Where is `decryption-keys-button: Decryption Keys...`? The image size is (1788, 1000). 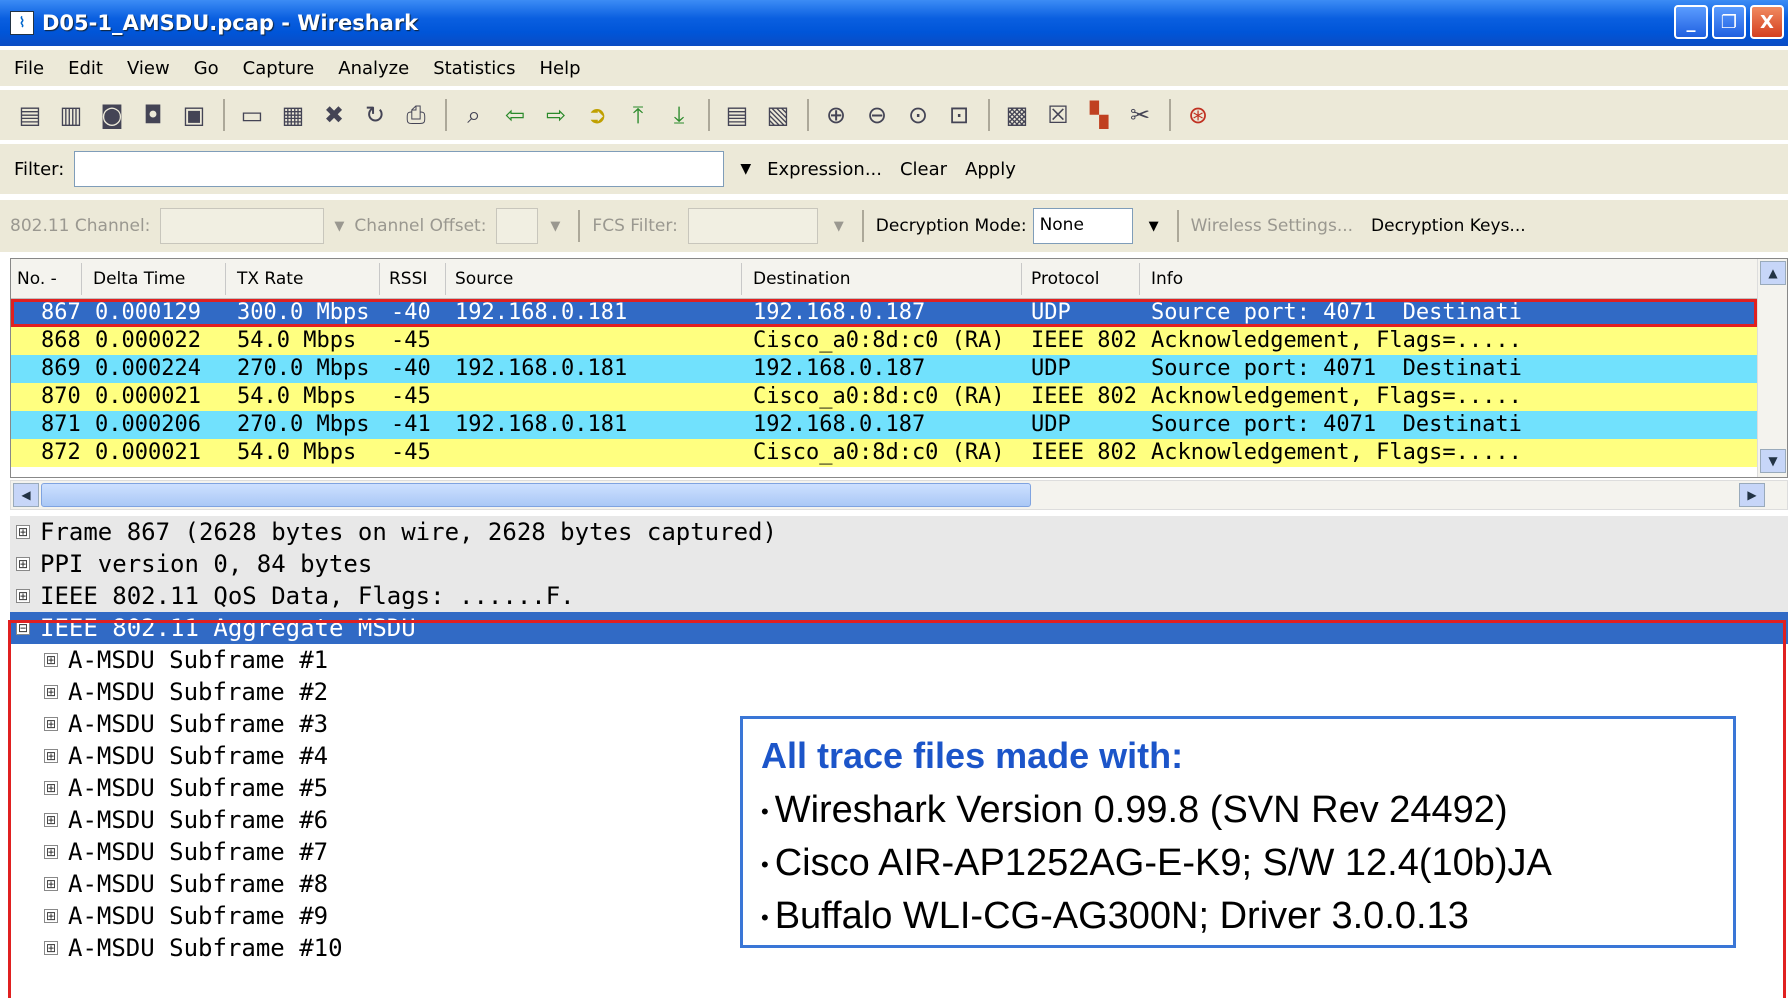
decryption-keys-button: Decryption Keys... is located at coordinates (1448, 226).